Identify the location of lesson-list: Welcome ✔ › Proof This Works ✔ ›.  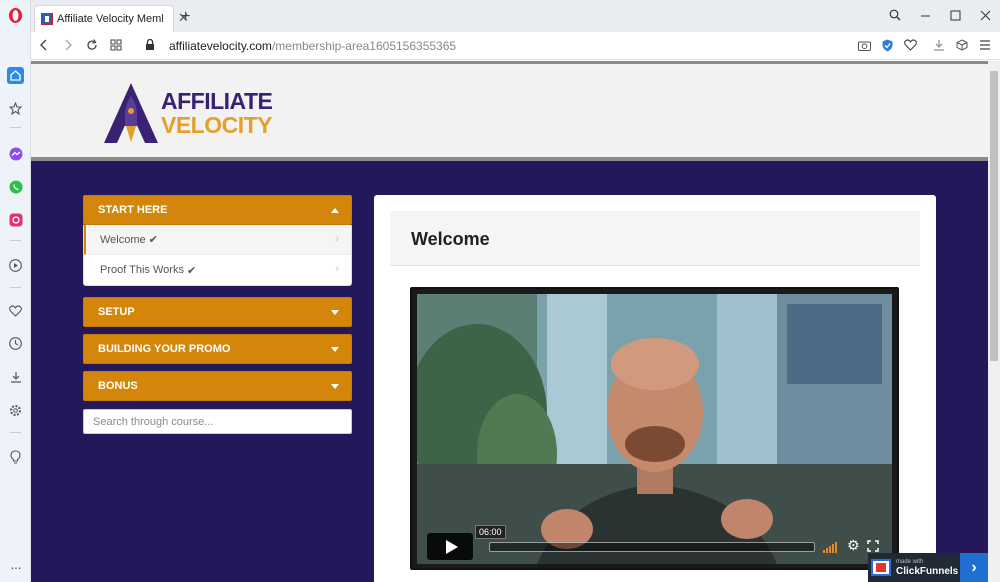
(217, 255).